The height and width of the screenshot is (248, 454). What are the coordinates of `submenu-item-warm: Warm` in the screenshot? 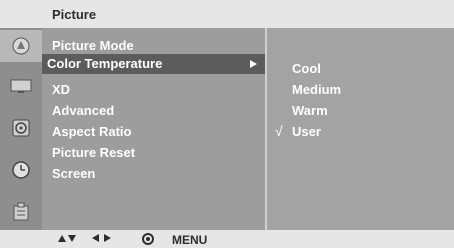 It's located at (360, 111).